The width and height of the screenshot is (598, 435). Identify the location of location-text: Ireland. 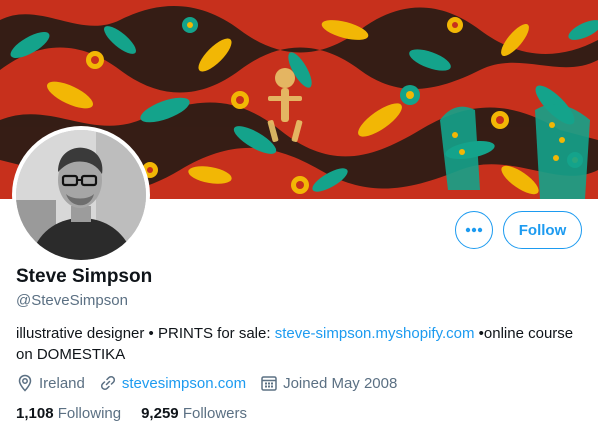
(62, 383).